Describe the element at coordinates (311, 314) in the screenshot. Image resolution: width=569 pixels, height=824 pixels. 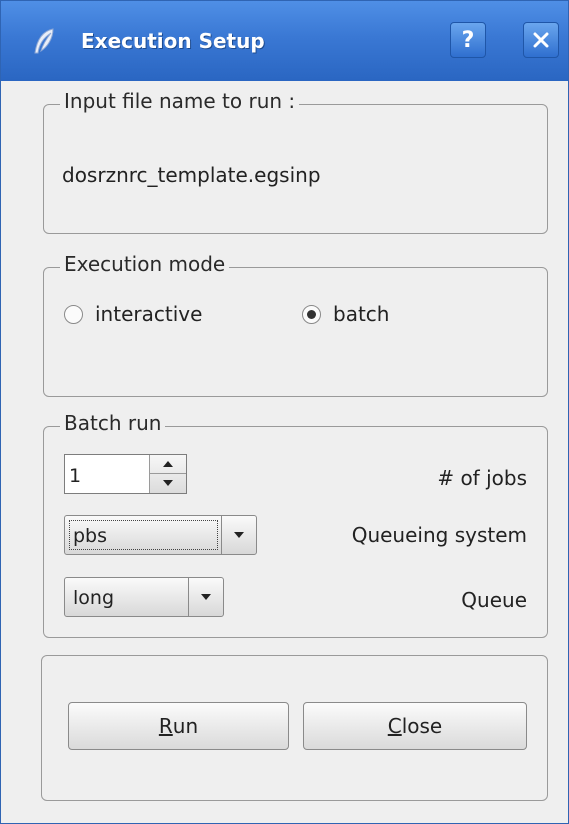
I see `radio-checked-icon` at that location.